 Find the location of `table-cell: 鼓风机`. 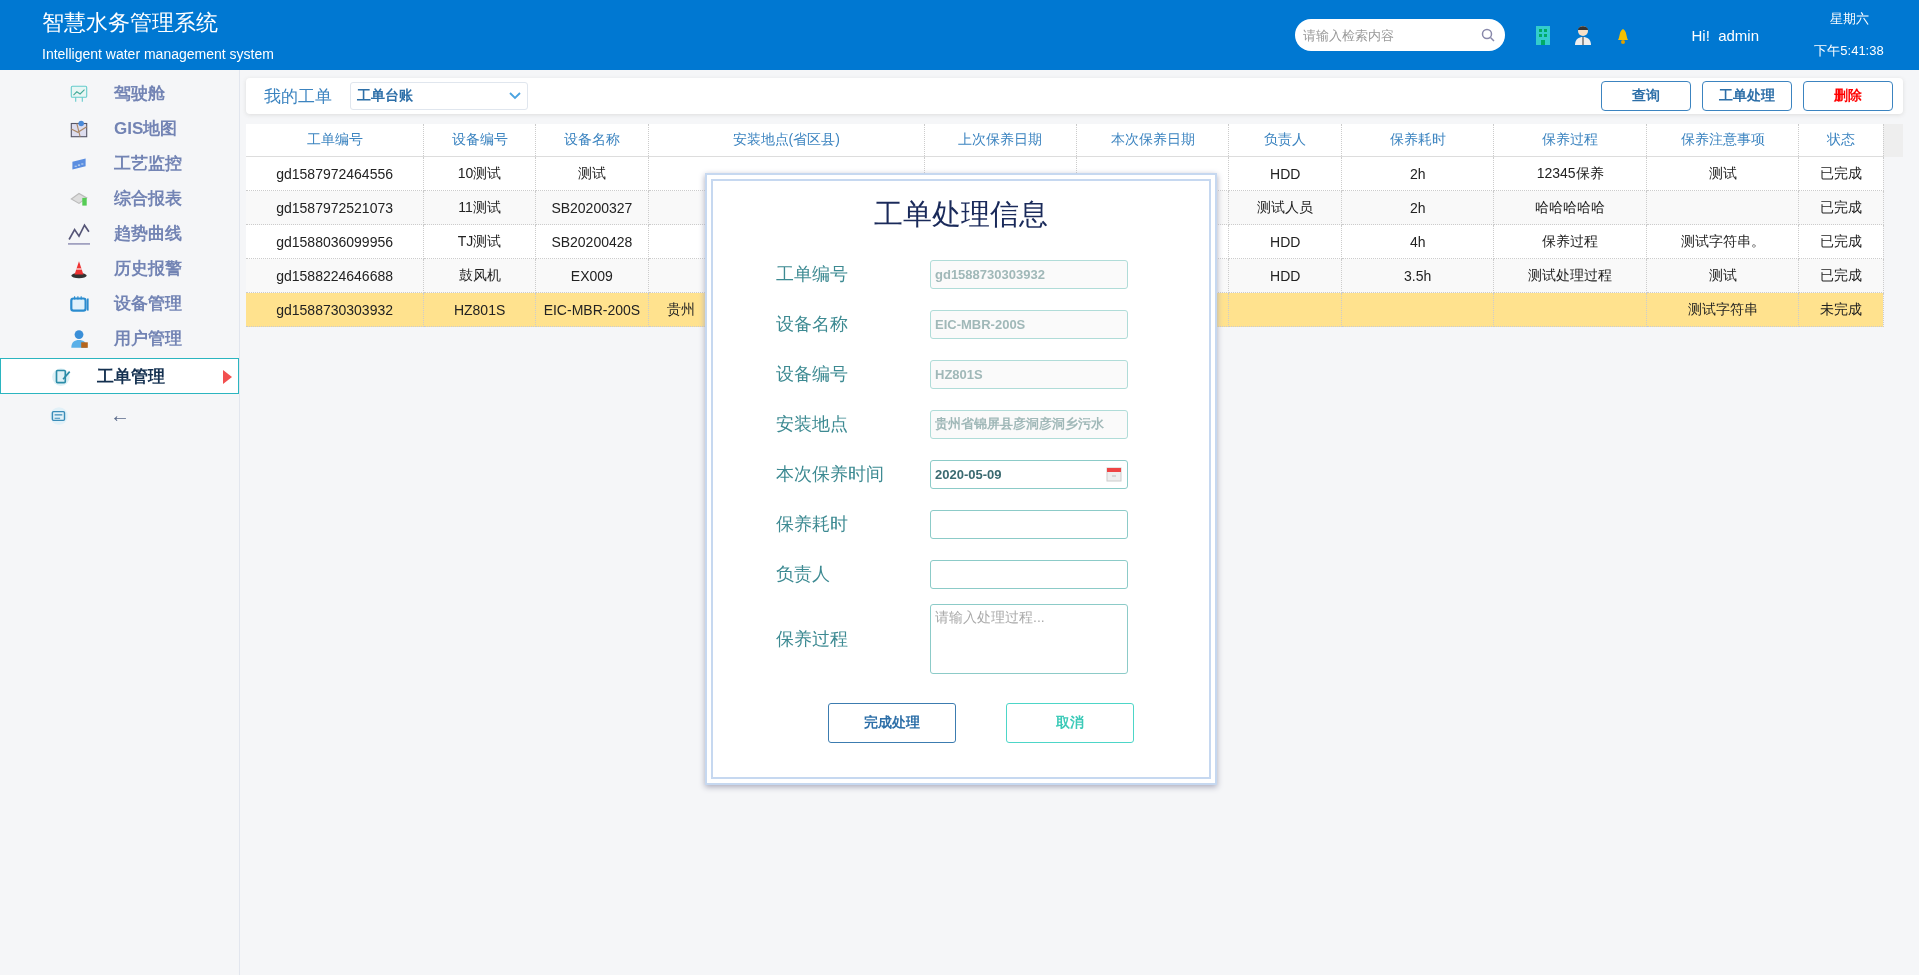

table-cell: 鼓风机 is located at coordinates (479, 275).